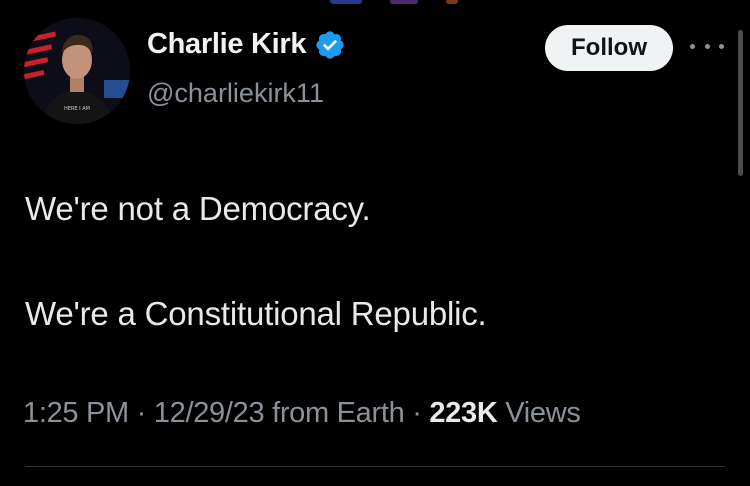 This screenshot has width=750, height=486. Describe the element at coordinates (338, 413) in the screenshot. I see `tweet-source: from Earth` at that location.